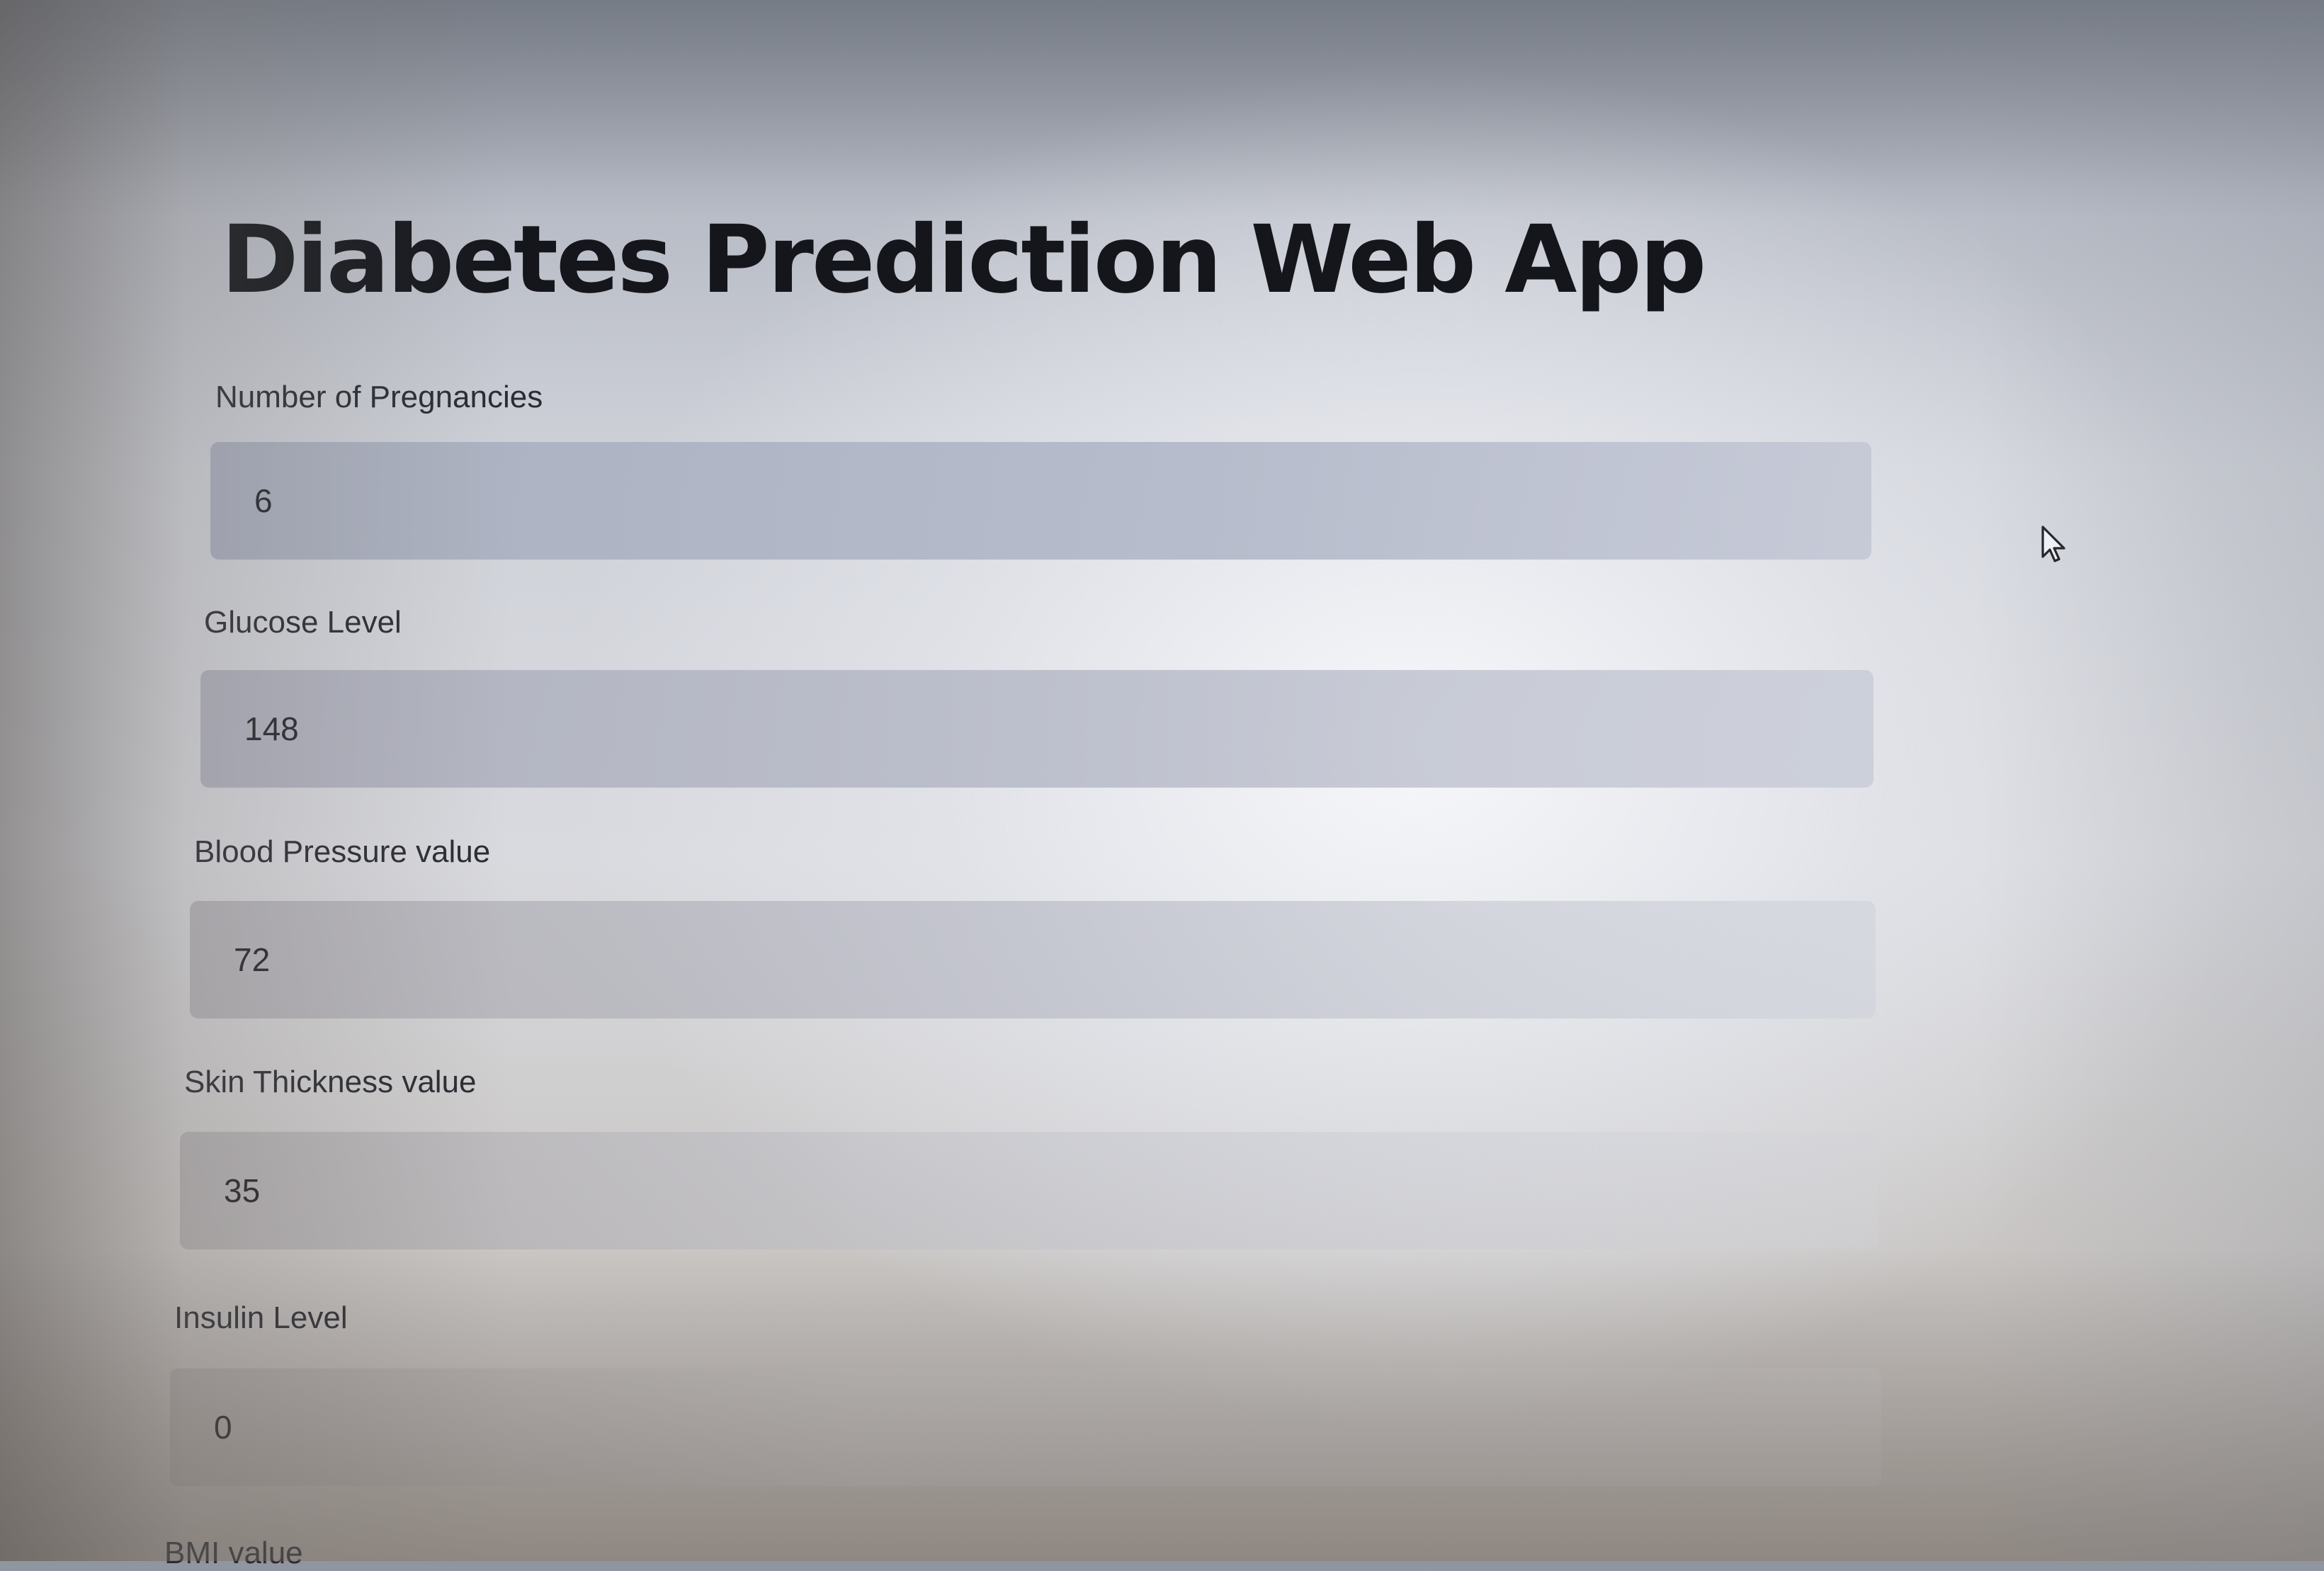  Describe the element at coordinates (963, 259) in the screenshot. I see `page-title: Diabetes Prediction Web App` at that location.